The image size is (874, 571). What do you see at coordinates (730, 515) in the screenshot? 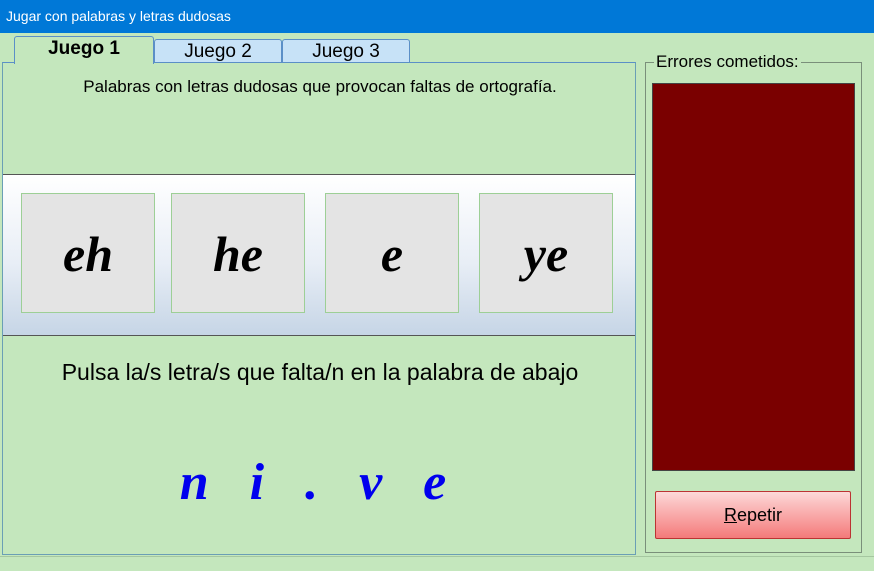
I see `repeat-button-mnemonic: R` at bounding box center [730, 515].